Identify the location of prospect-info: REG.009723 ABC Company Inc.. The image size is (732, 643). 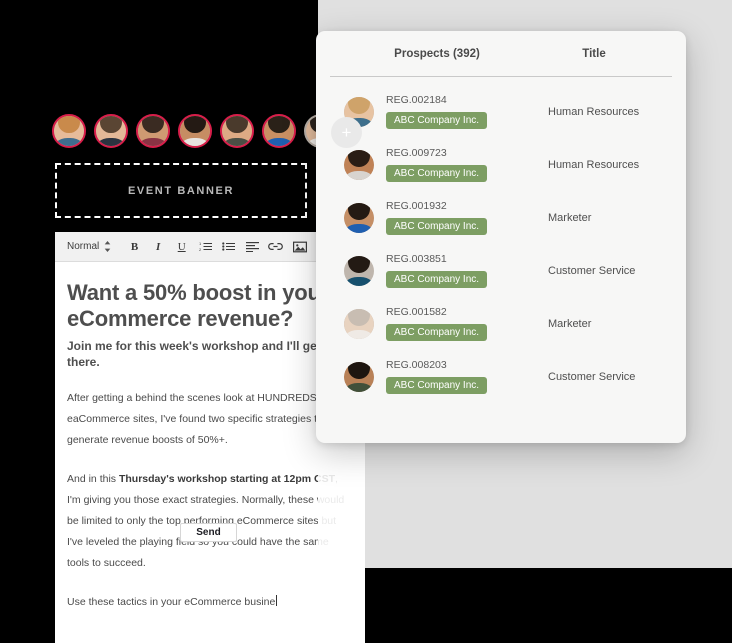
(461, 164).